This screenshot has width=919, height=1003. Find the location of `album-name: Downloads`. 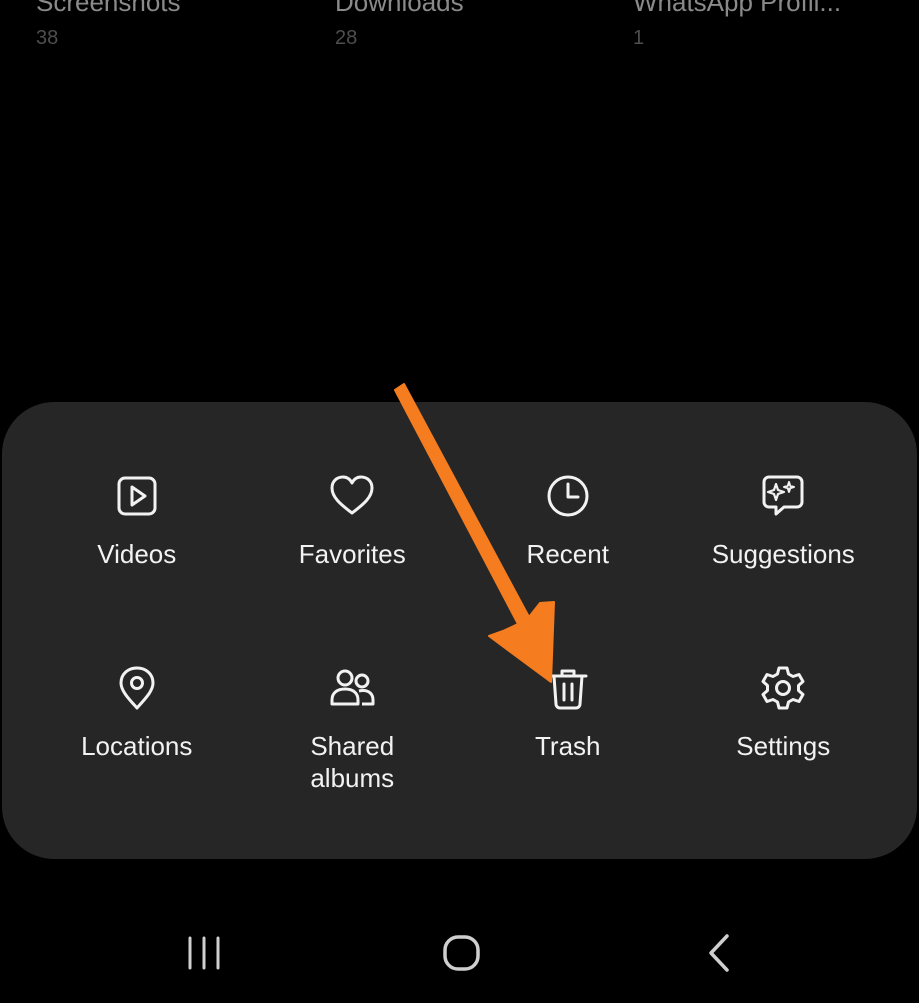

album-name: Downloads is located at coordinates (399, 8).